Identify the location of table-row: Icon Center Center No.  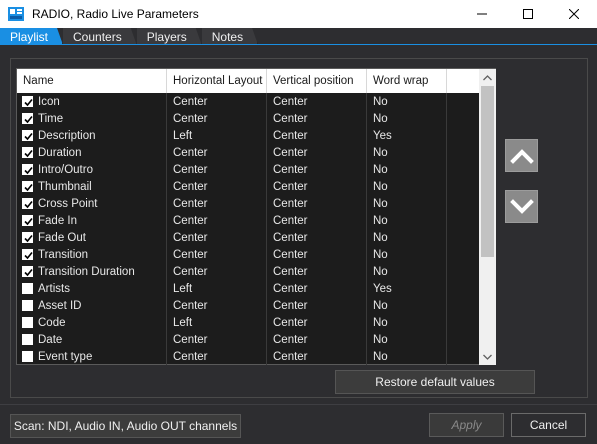
(248, 101).